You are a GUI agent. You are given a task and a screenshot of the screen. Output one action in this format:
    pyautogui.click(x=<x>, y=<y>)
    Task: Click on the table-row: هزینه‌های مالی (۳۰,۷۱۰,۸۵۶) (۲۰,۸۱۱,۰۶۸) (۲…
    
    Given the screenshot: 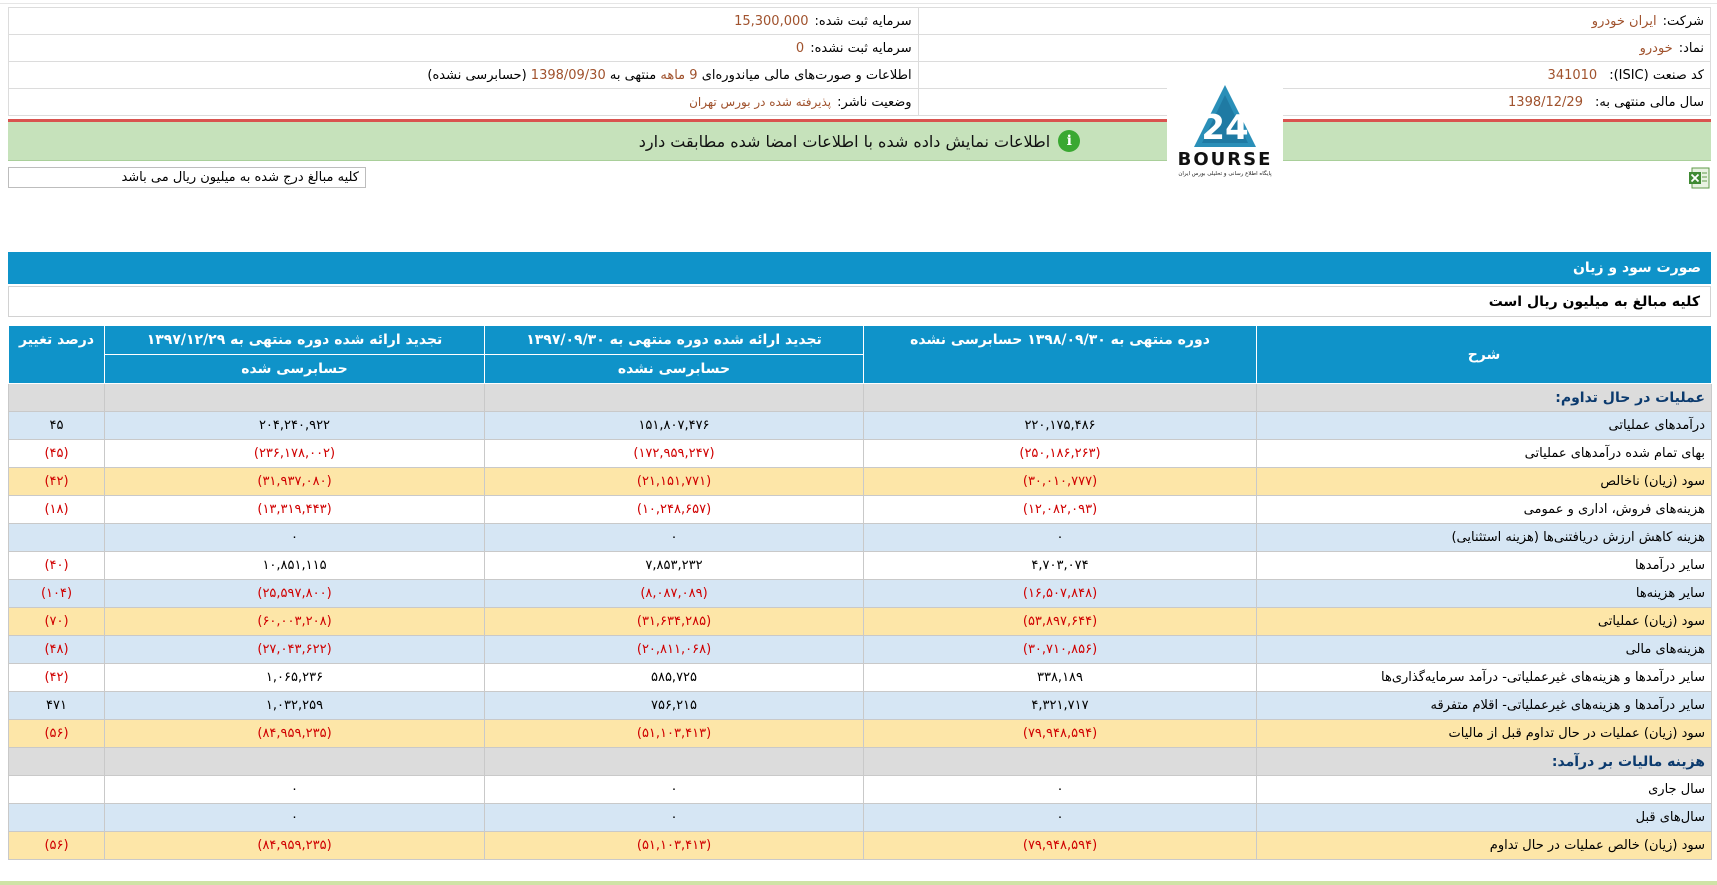 What is the action you would take?
    pyautogui.click(x=860, y=649)
    